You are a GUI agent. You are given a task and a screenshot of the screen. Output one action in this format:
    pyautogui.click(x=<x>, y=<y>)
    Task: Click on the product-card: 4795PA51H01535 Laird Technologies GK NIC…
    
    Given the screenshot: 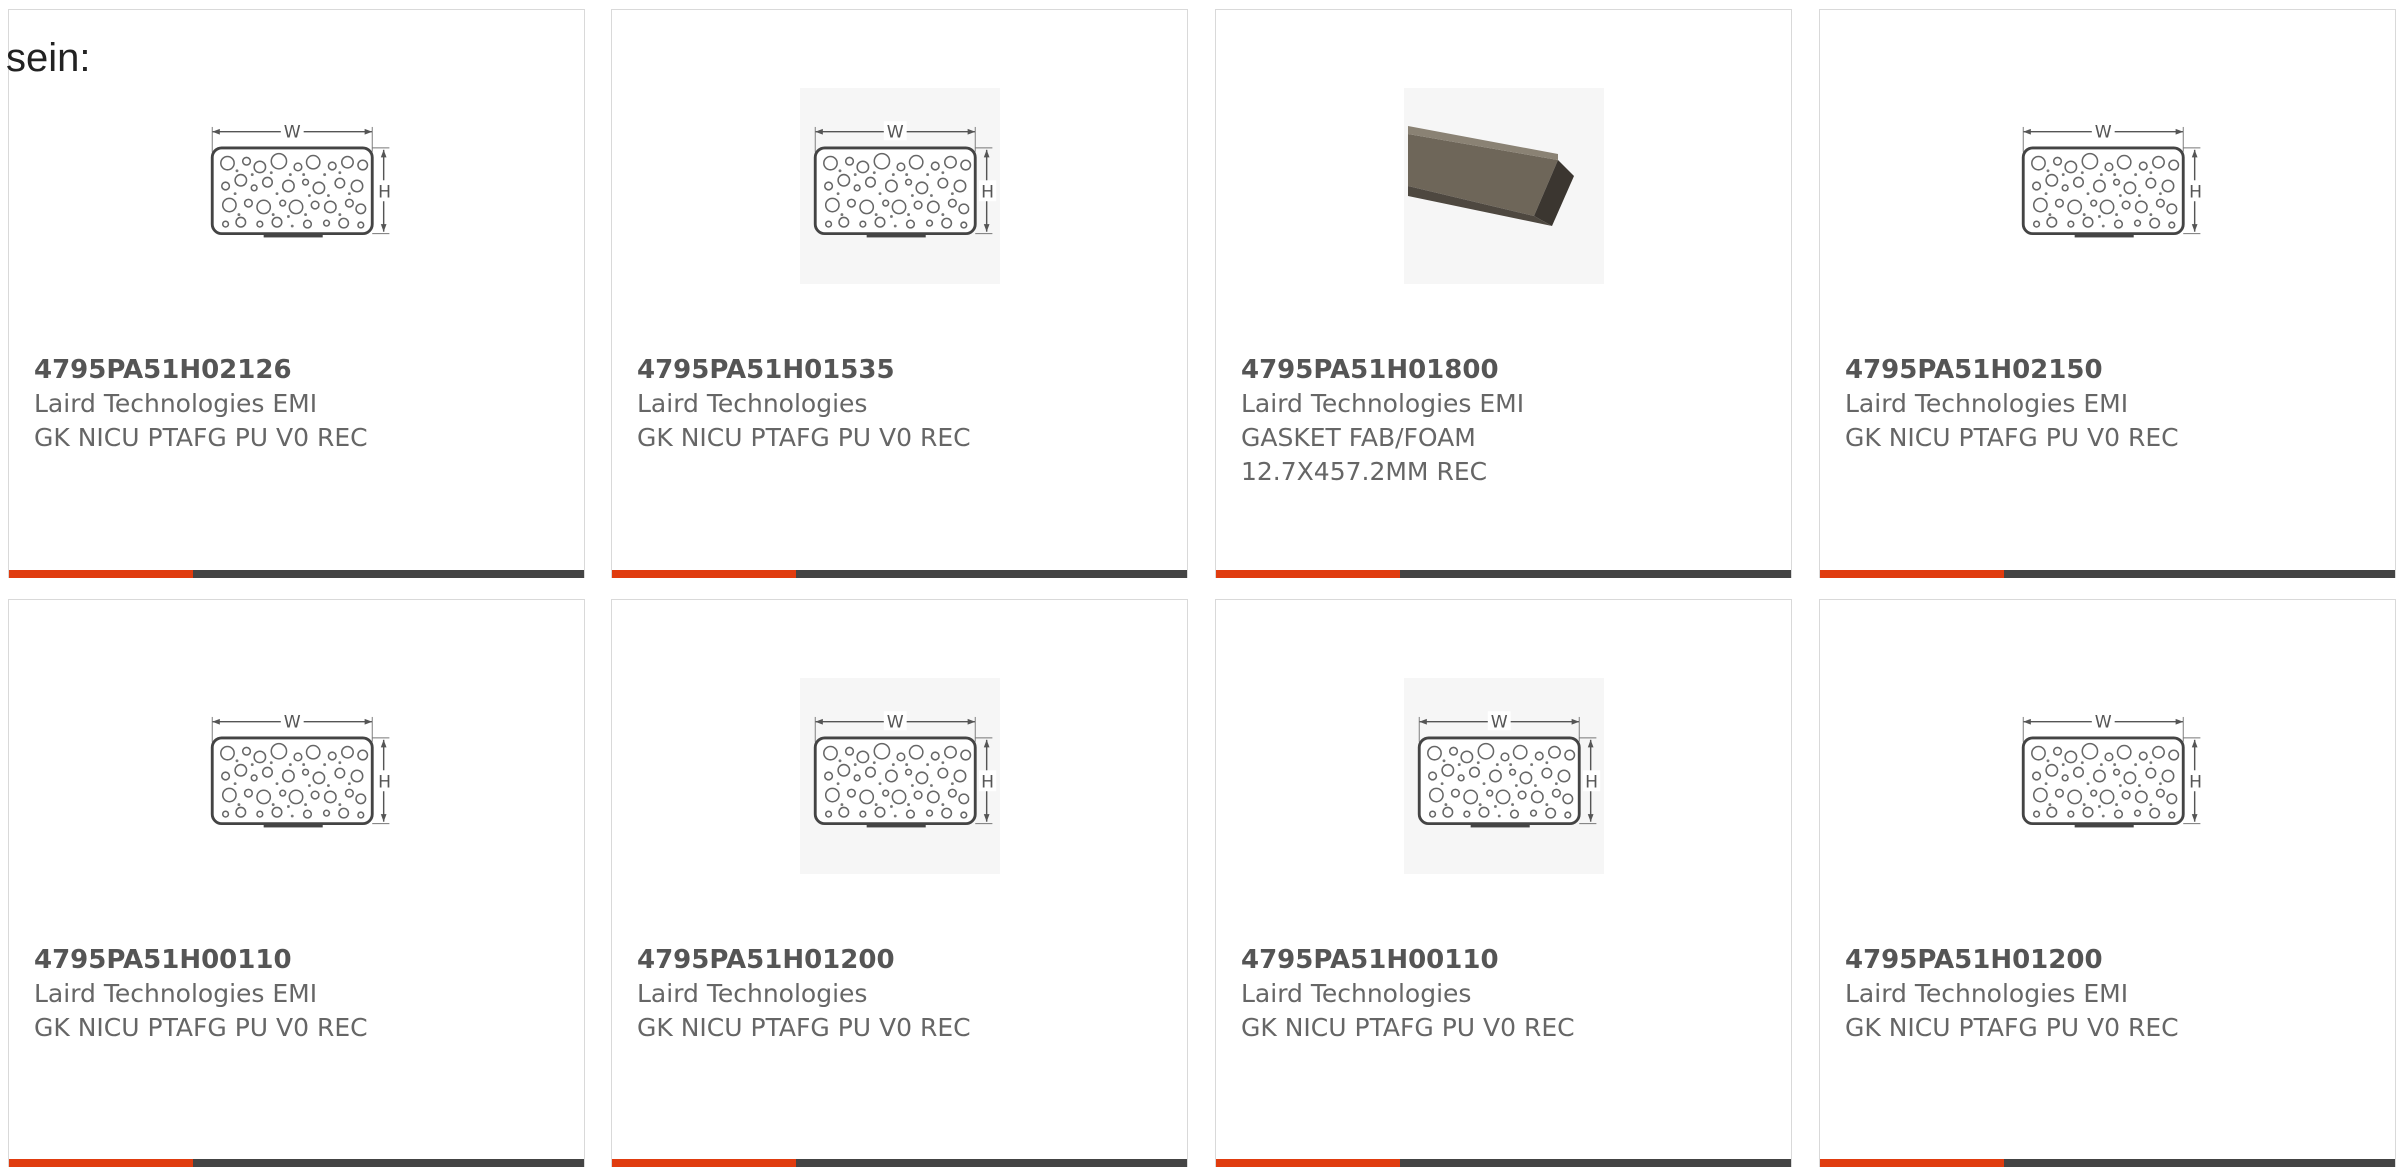 What is the action you would take?
    pyautogui.click(x=899, y=293)
    